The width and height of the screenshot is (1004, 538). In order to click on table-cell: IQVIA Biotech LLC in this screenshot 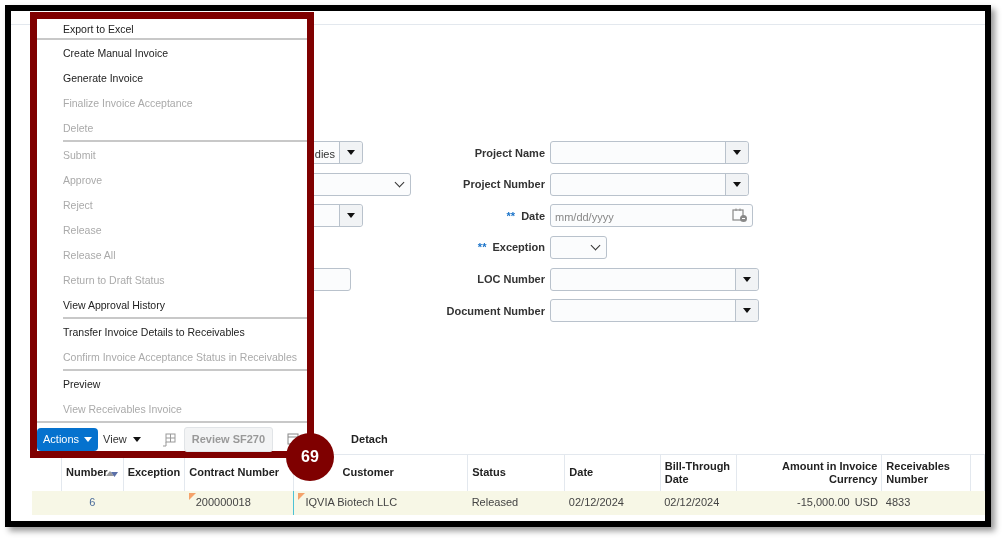, I will do `click(351, 502)`.